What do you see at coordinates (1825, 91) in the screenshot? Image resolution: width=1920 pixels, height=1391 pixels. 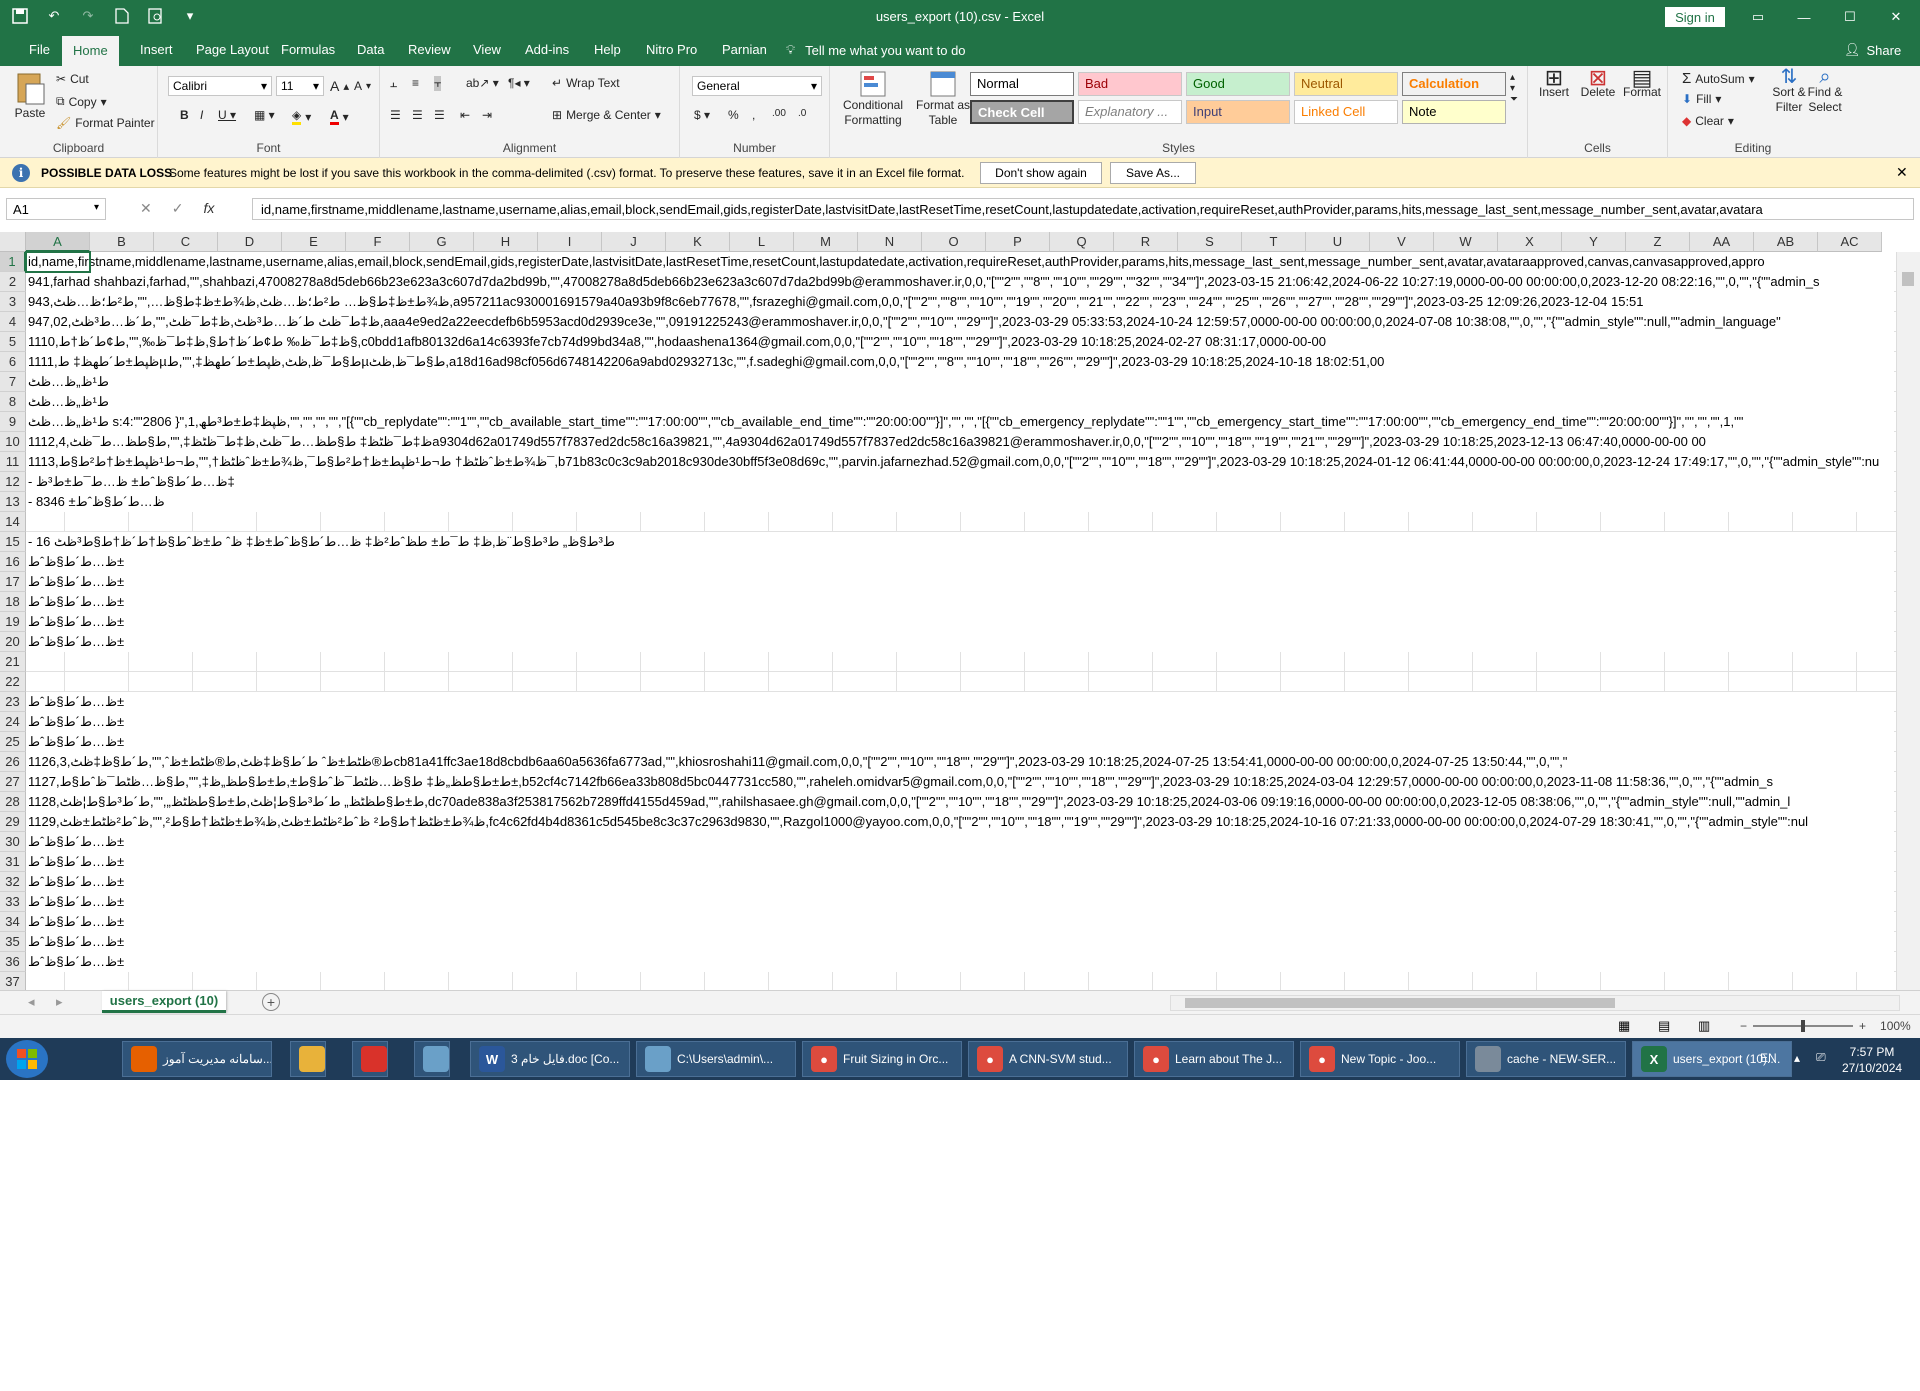 I see `find-select-button: ⌕ Find & Select` at bounding box center [1825, 91].